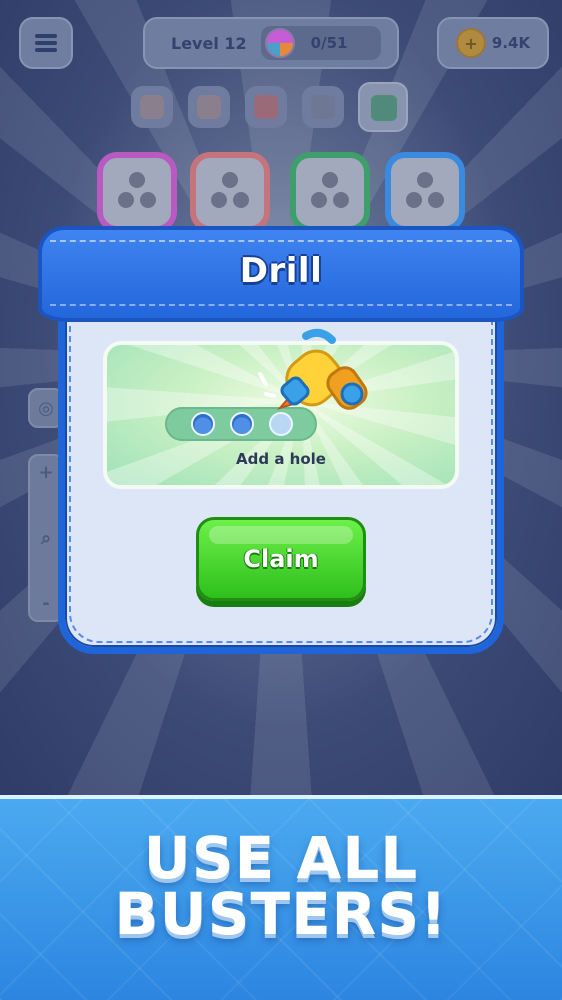 Image resolution: width=562 pixels, height=1000 pixels. Describe the element at coordinates (279, 43) in the screenshot. I see `yarn-ball-icon` at that location.